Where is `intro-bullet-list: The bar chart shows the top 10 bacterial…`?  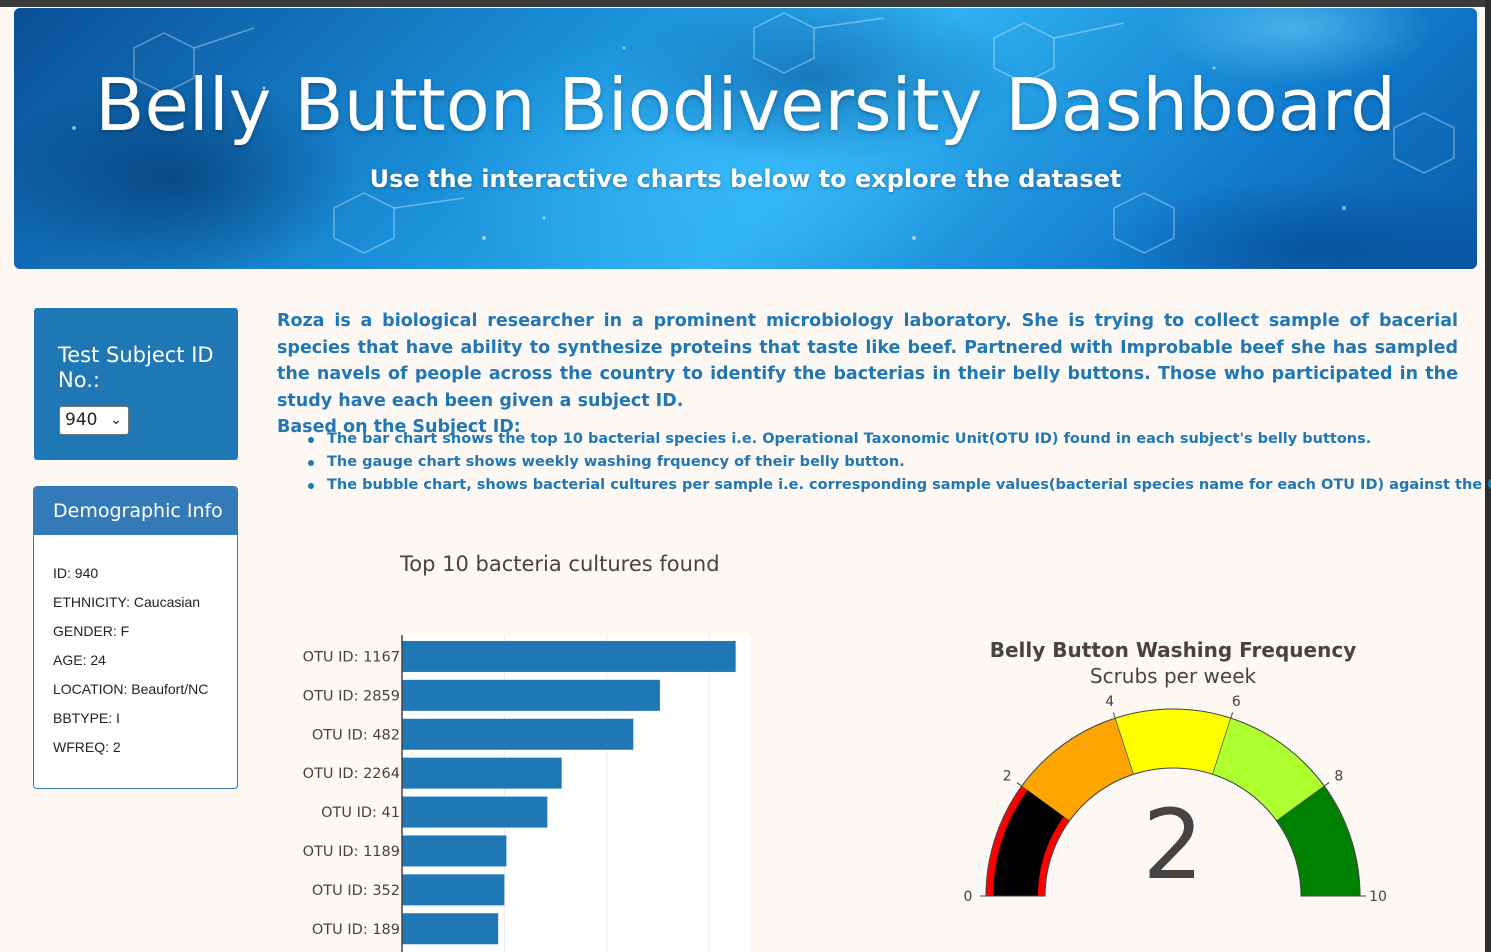
intro-bullet-list: The bar chart shows the top 10 bacterial… is located at coordinates (899, 462).